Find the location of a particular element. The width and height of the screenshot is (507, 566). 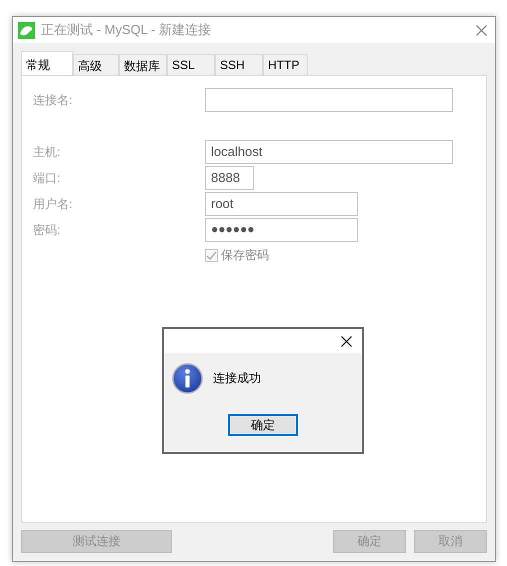

tab: HTTP is located at coordinates (285, 64).